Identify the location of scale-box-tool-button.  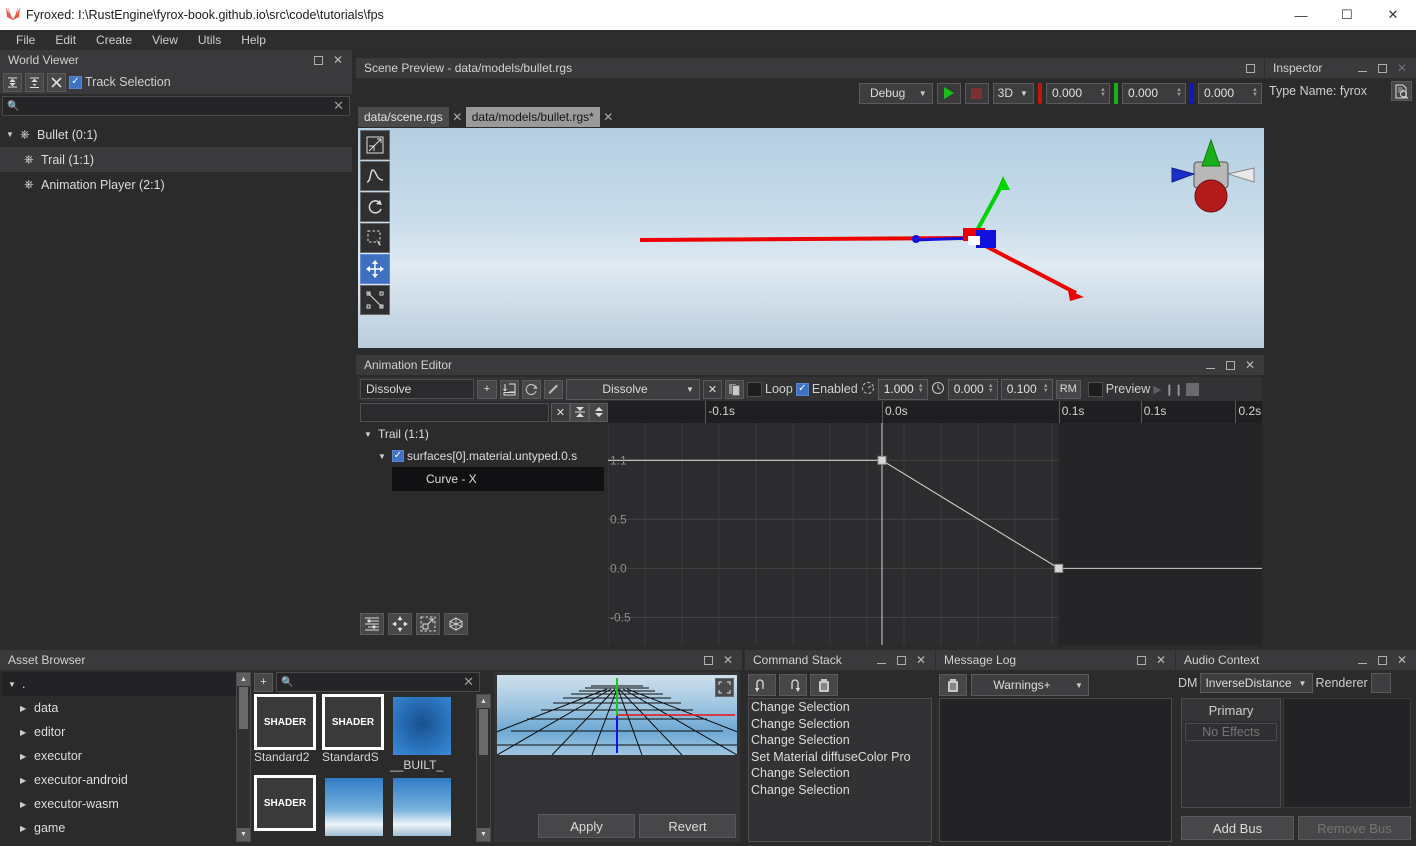
(375, 300).